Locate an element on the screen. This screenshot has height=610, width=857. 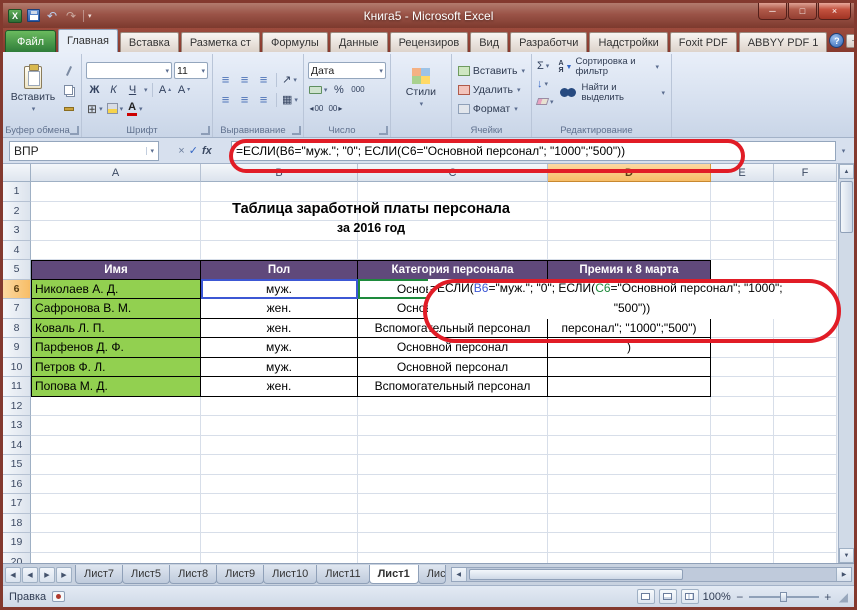
cell-F13 is located at coordinates (805, 426).